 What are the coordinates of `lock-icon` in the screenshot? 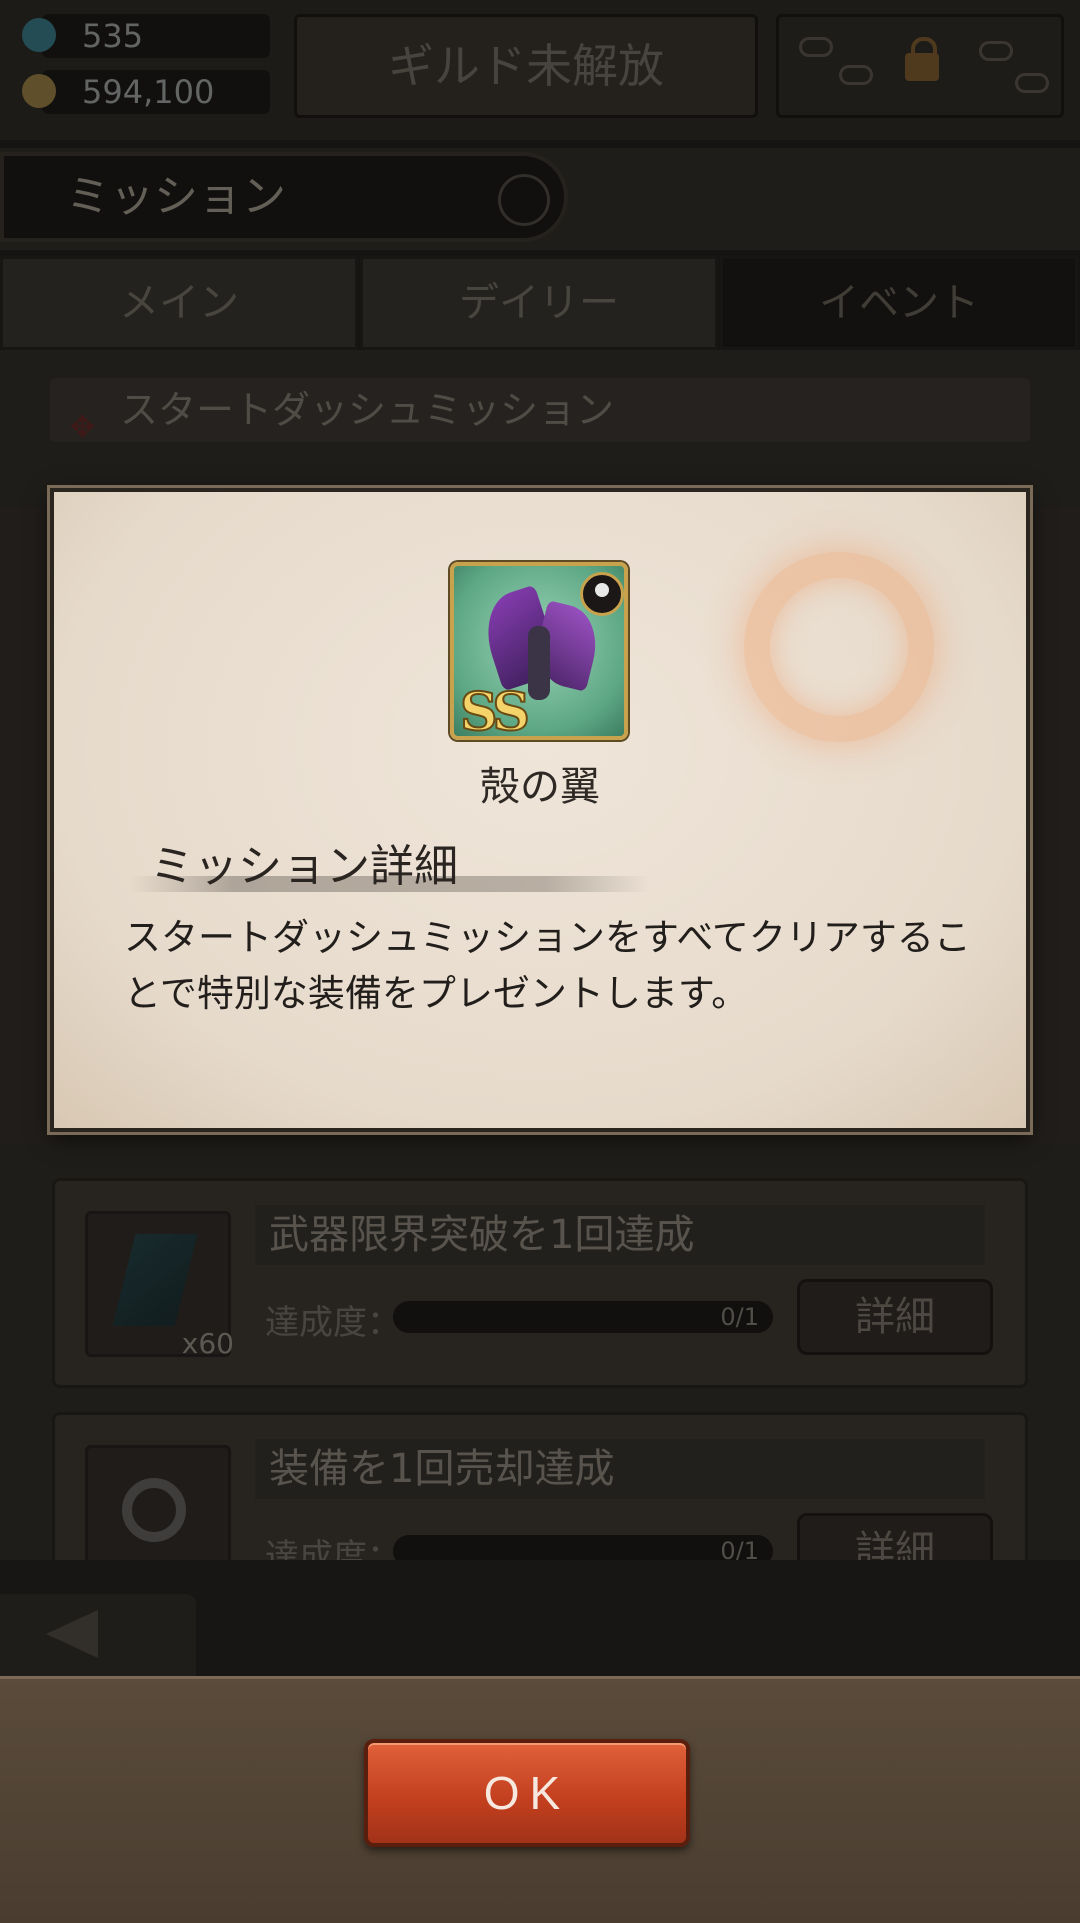 It's located at (922, 59).